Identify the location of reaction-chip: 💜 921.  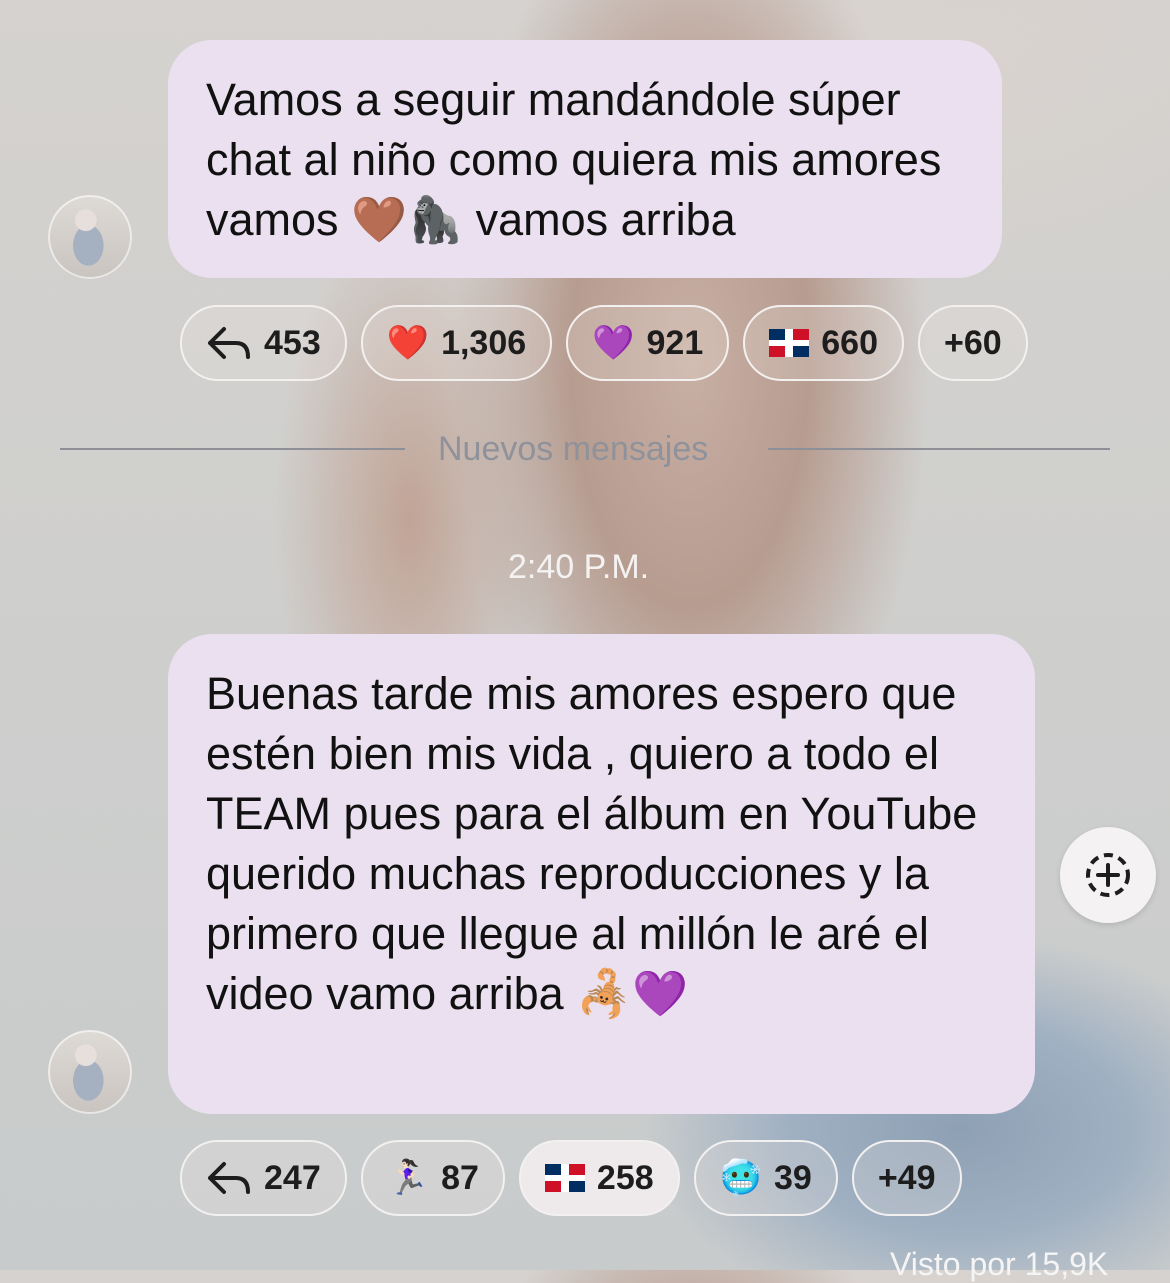
(648, 343).